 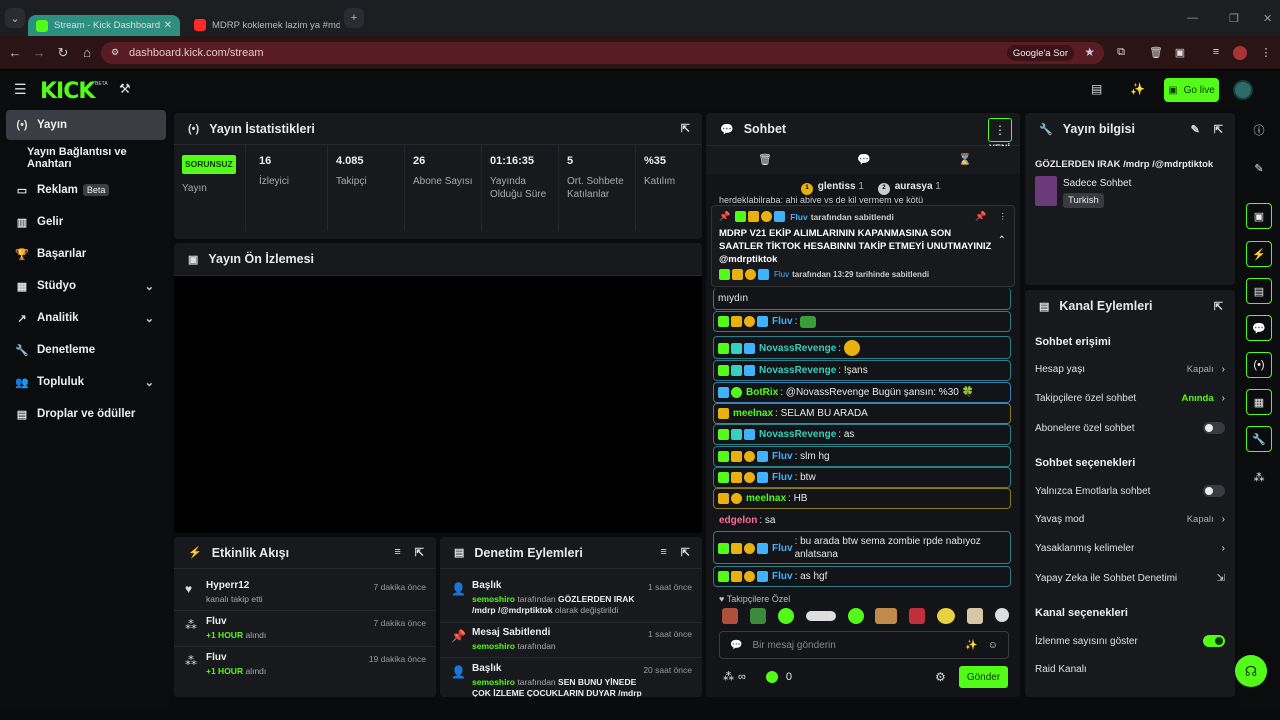 What do you see at coordinates (864, 645) in the screenshot?
I see `chat-input: 💬 Bir mesaj gönderin ✨ ☺` at bounding box center [864, 645].